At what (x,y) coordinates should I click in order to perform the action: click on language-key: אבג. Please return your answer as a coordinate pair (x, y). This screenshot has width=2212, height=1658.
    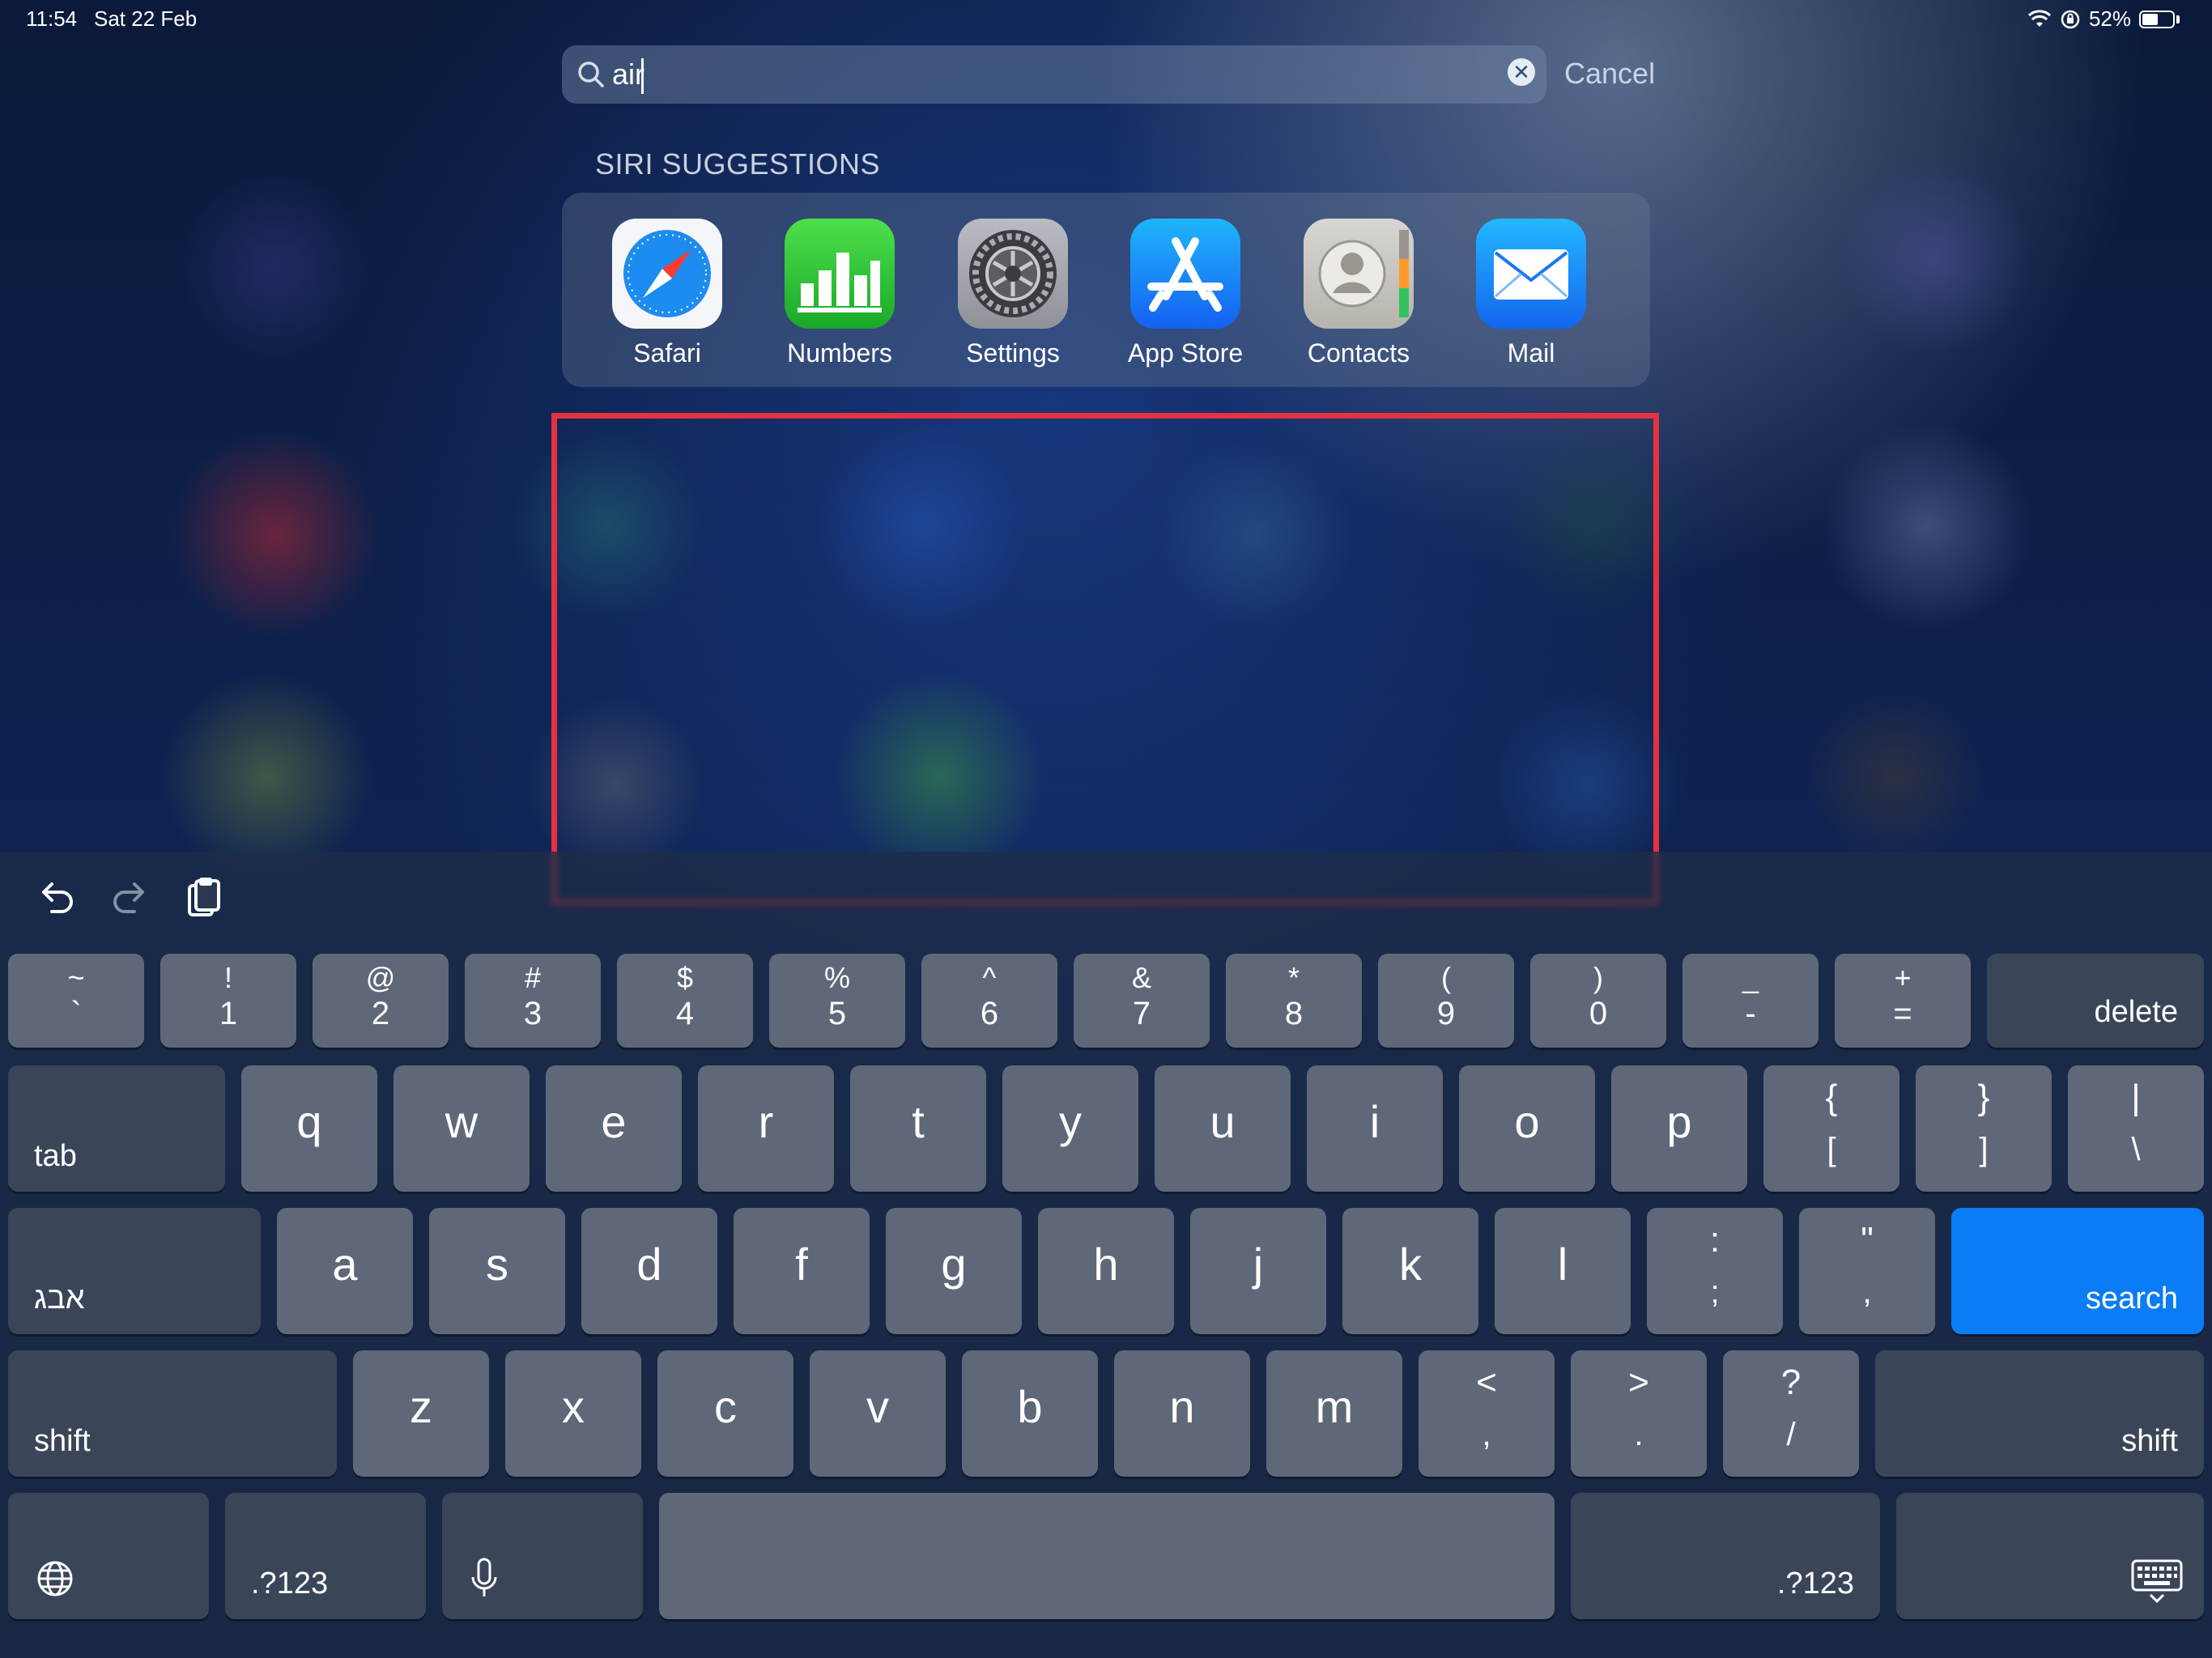
    Looking at the image, I should click on (135, 1271).